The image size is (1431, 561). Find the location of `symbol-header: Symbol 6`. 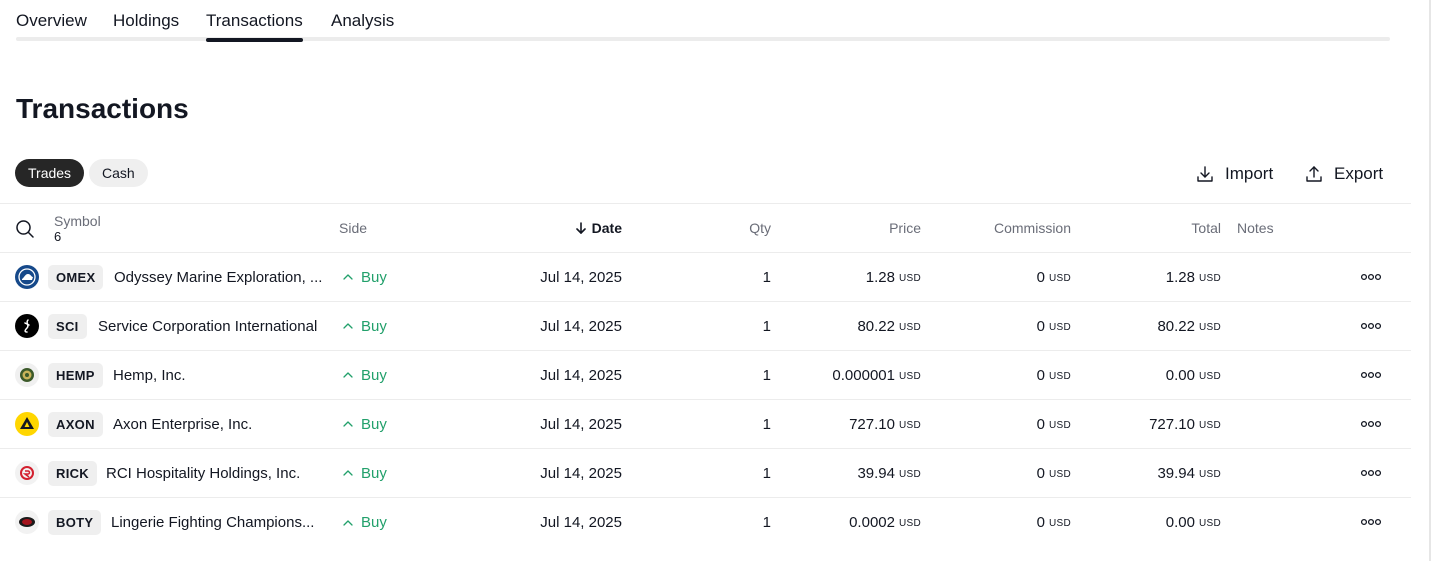

symbol-header: Symbol 6 is located at coordinates (77, 229).